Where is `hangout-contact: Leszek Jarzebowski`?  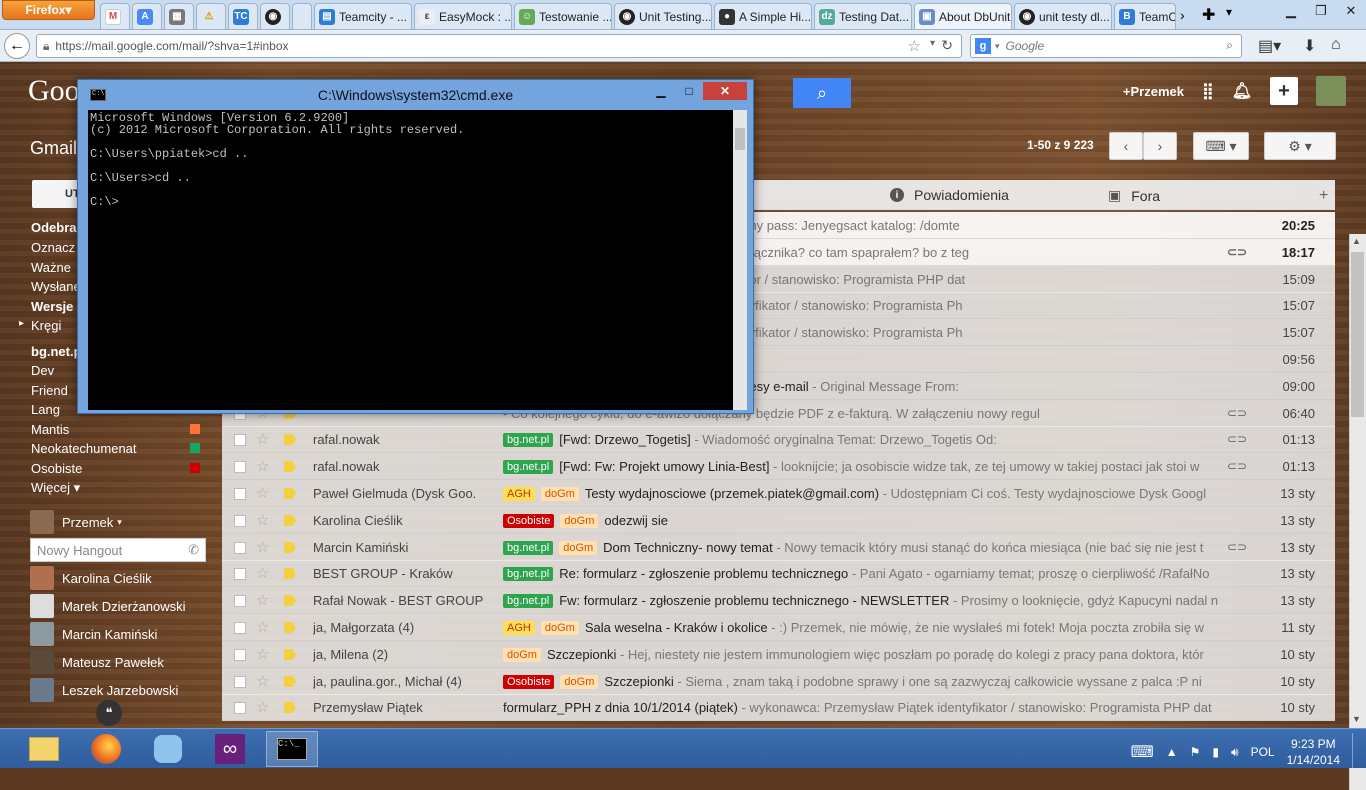 hangout-contact: Leszek Jarzebowski is located at coordinates (104, 690).